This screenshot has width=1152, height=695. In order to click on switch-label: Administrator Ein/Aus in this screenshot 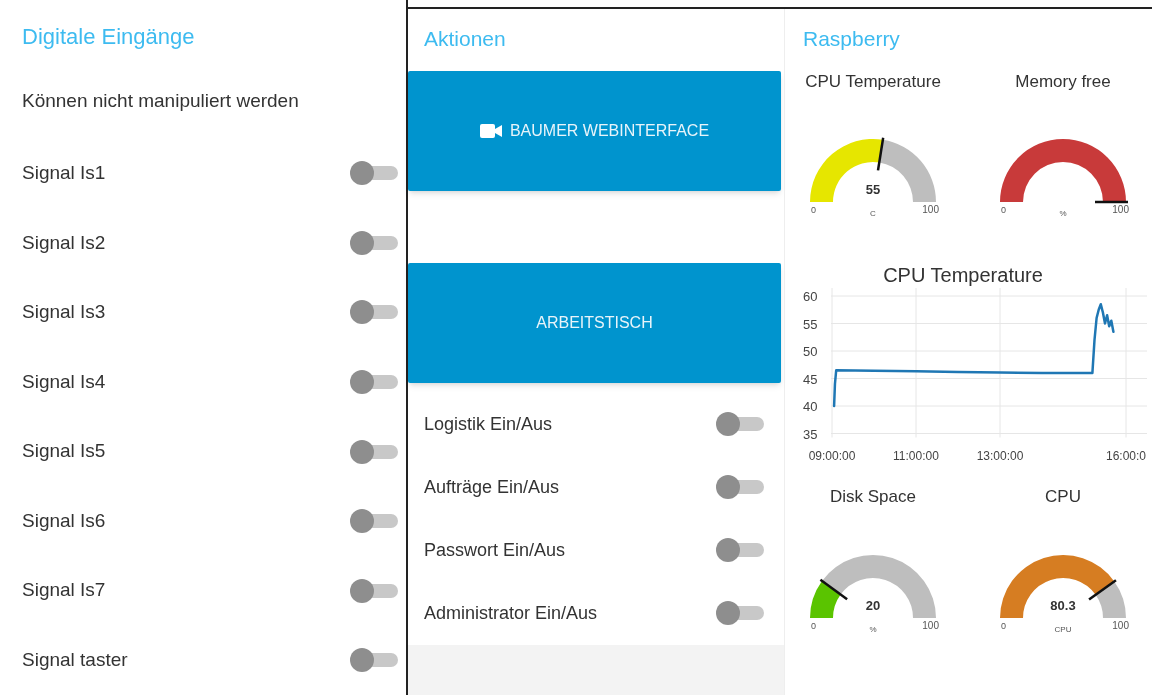, I will do `click(511, 613)`.